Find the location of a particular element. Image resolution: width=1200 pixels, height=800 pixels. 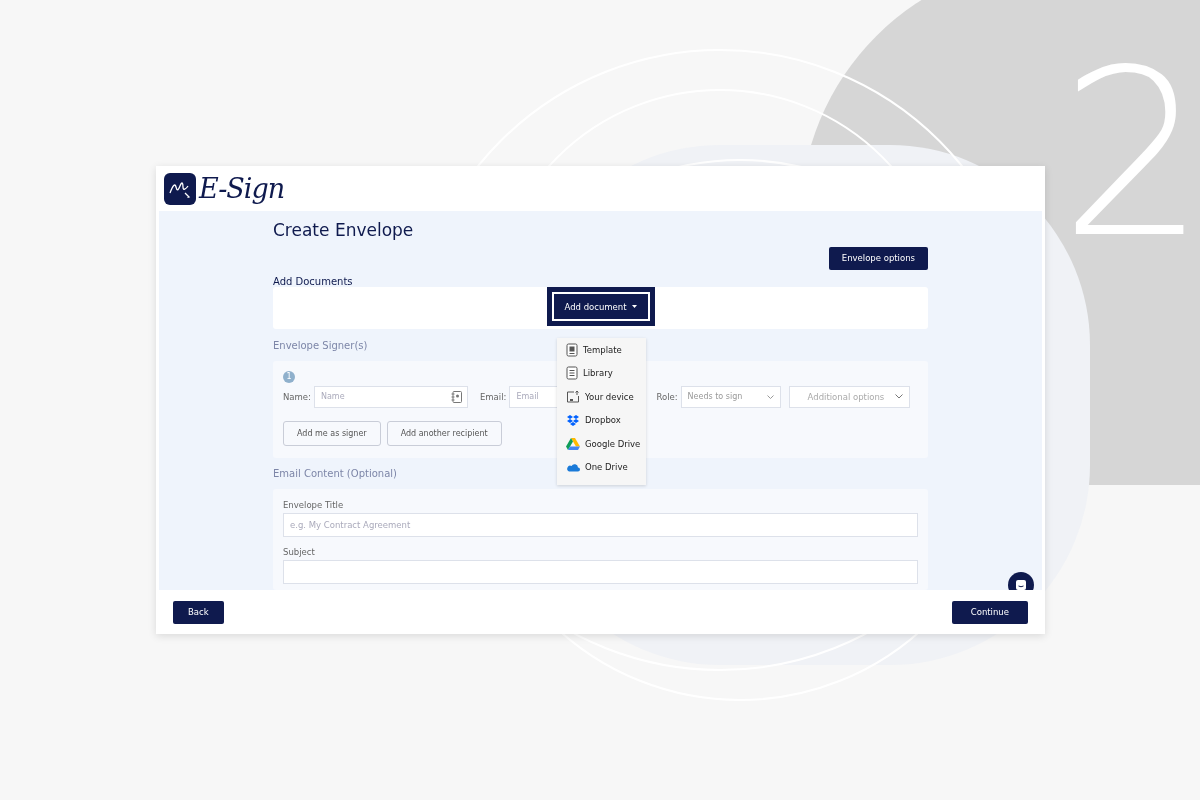

menu-item: Google Drive is located at coordinates (601, 444).